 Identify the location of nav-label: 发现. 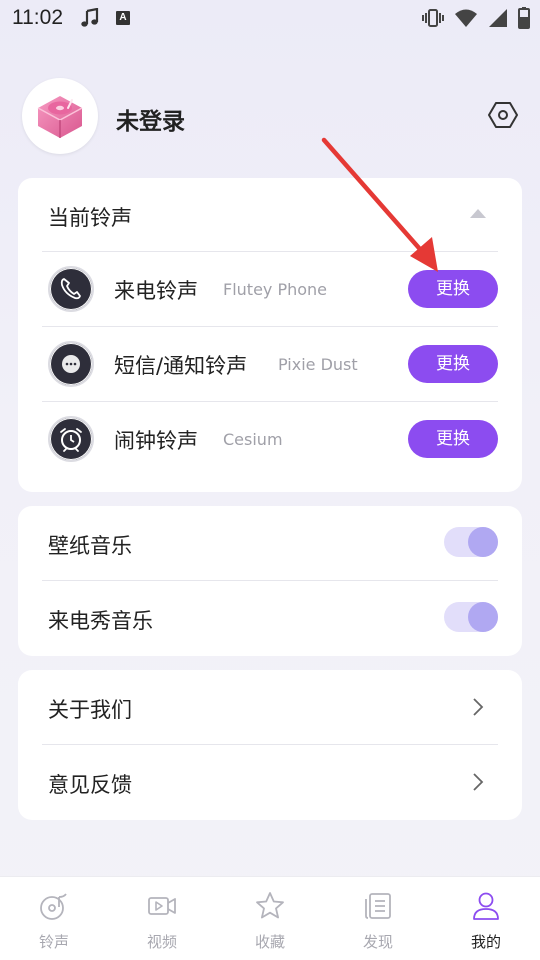
(377, 942).